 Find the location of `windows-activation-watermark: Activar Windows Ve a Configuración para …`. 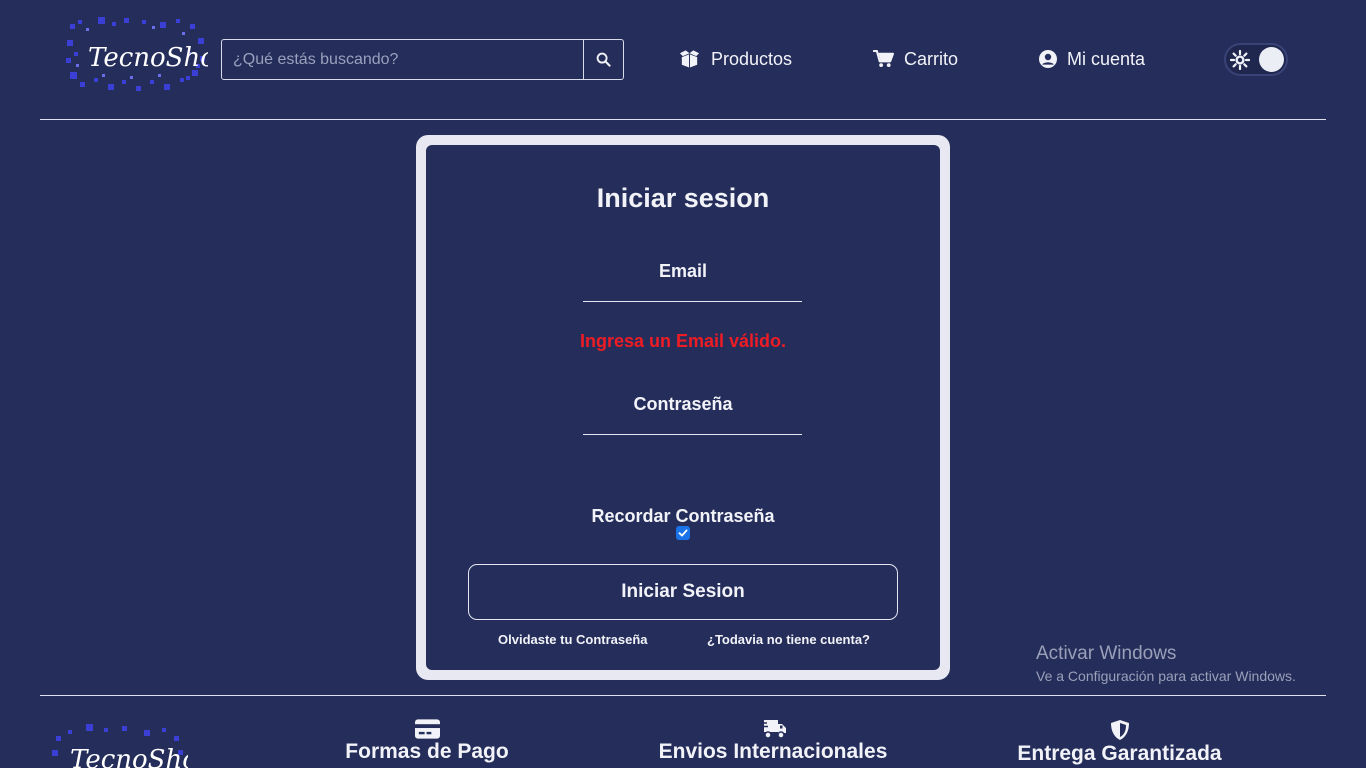

windows-activation-watermark: Activar Windows Ve a Configuración para … is located at coordinates (1166, 663).